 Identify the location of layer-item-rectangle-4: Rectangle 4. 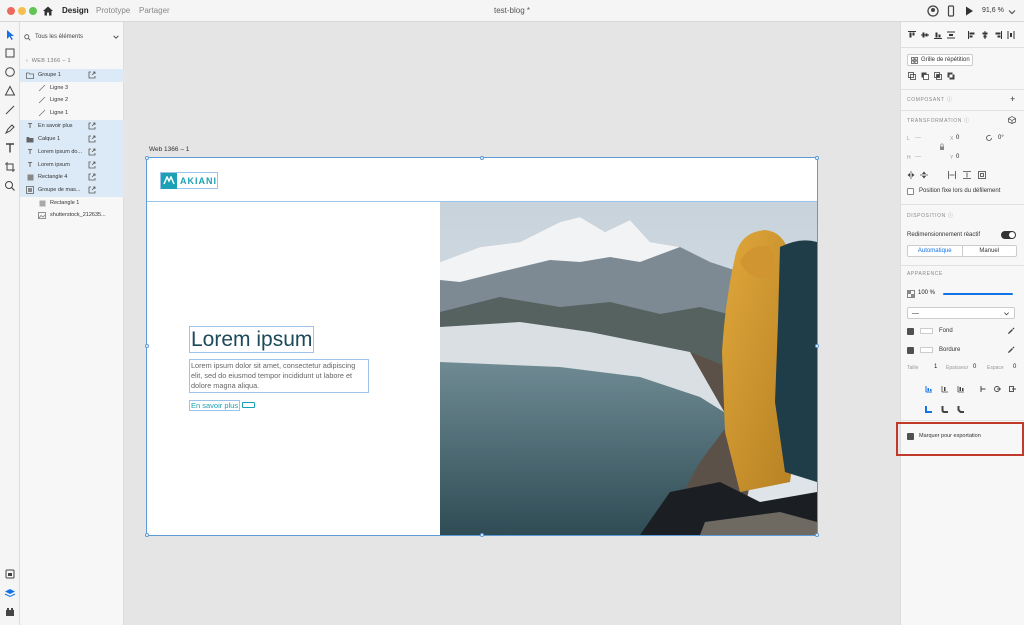
(72, 177).